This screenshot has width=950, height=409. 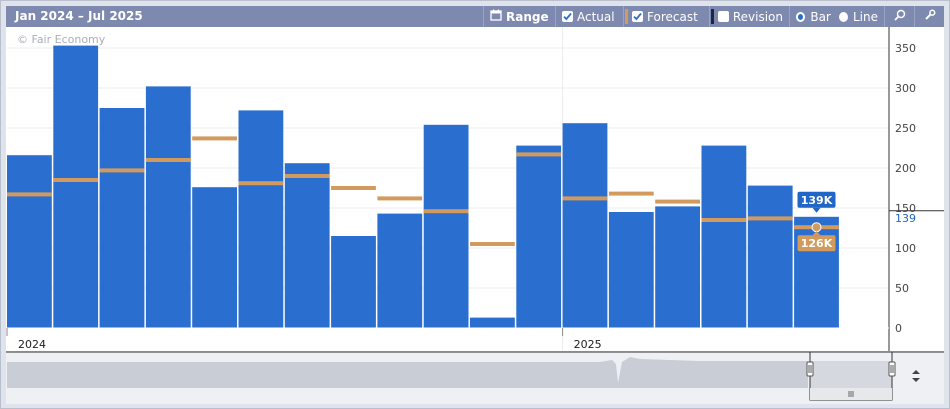 I want to click on y-tick-label: 100, so click(x=905, y=248).